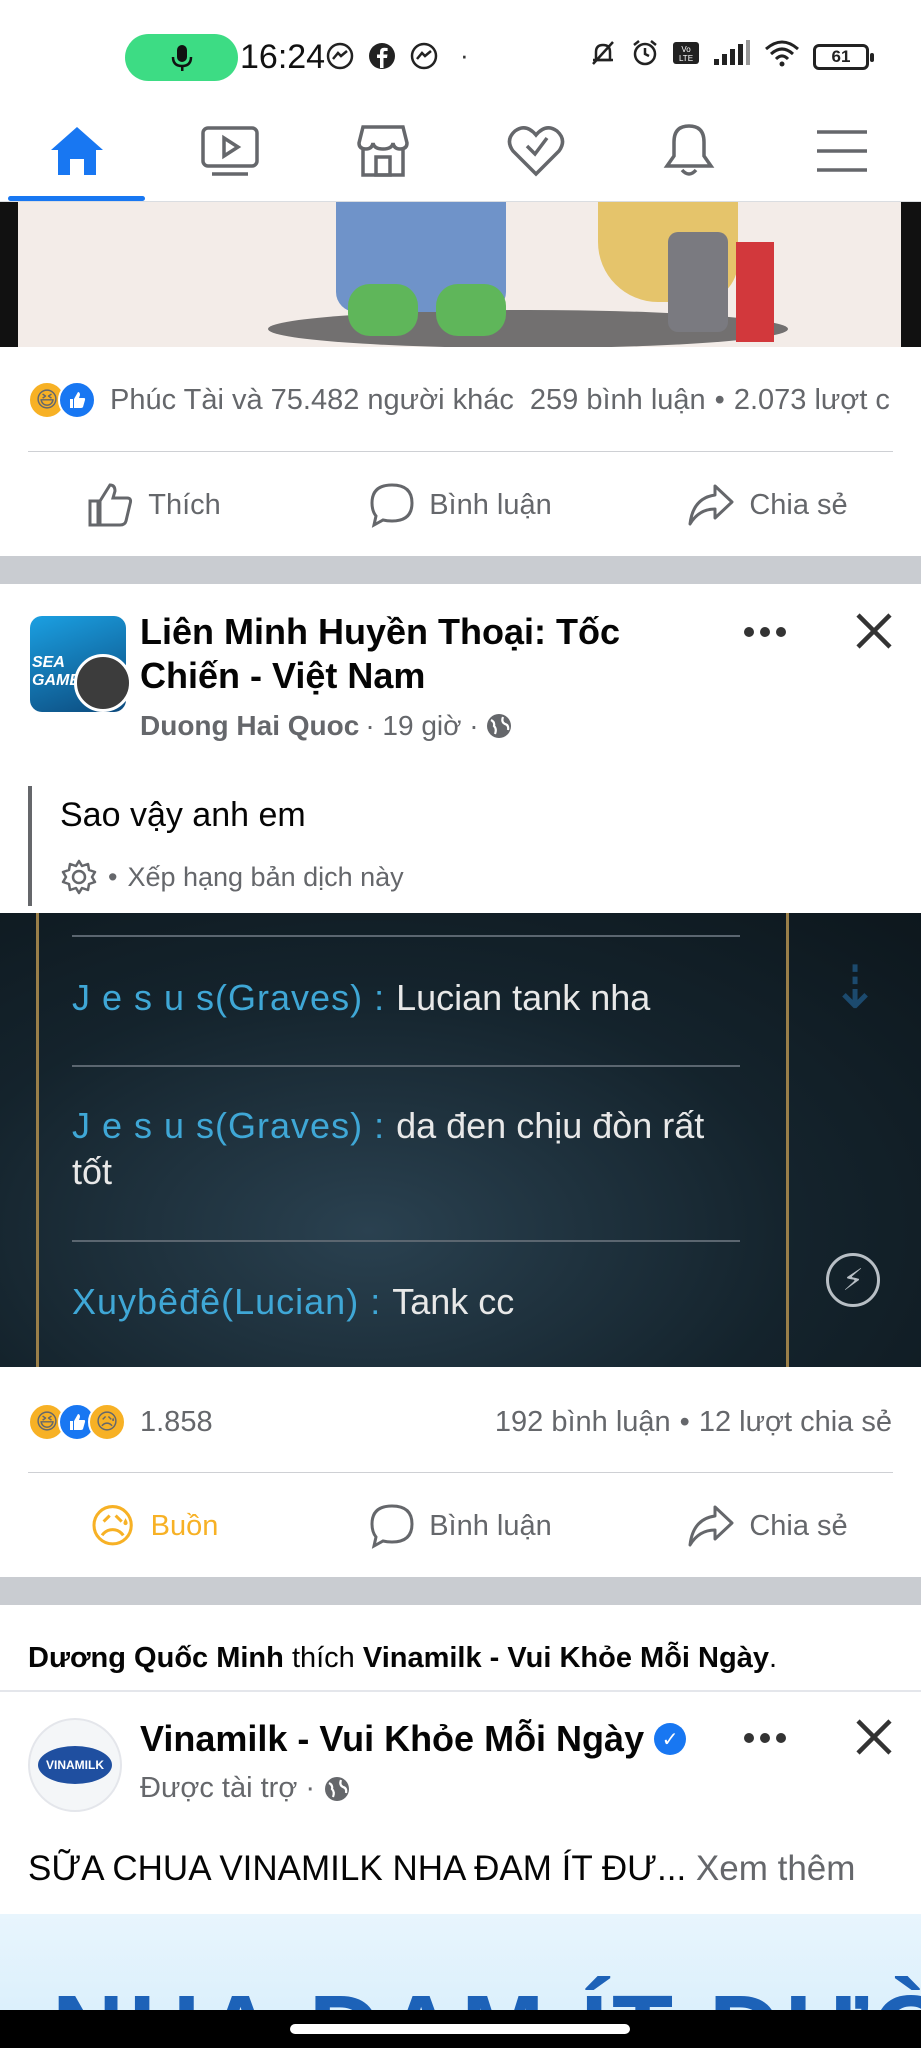  Describe the element at coordinates (184, 504) in the screenshot. I see `like-label: Thích` at that location.